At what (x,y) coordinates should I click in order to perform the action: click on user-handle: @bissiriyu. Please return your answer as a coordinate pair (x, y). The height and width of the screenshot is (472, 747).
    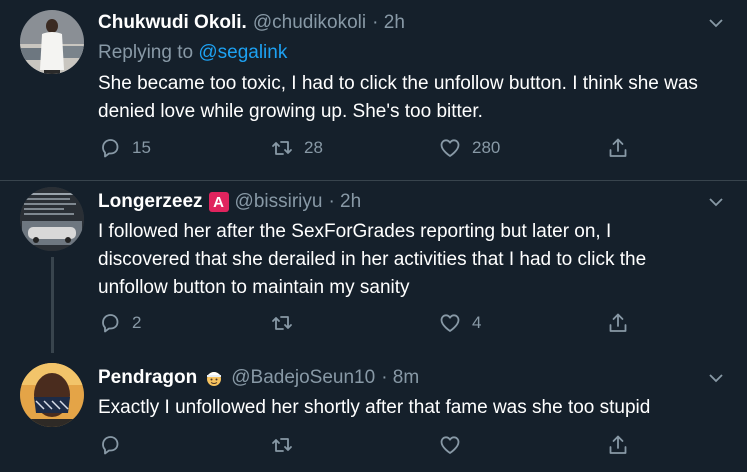
    Looking at the image, I should click on (279, 202).